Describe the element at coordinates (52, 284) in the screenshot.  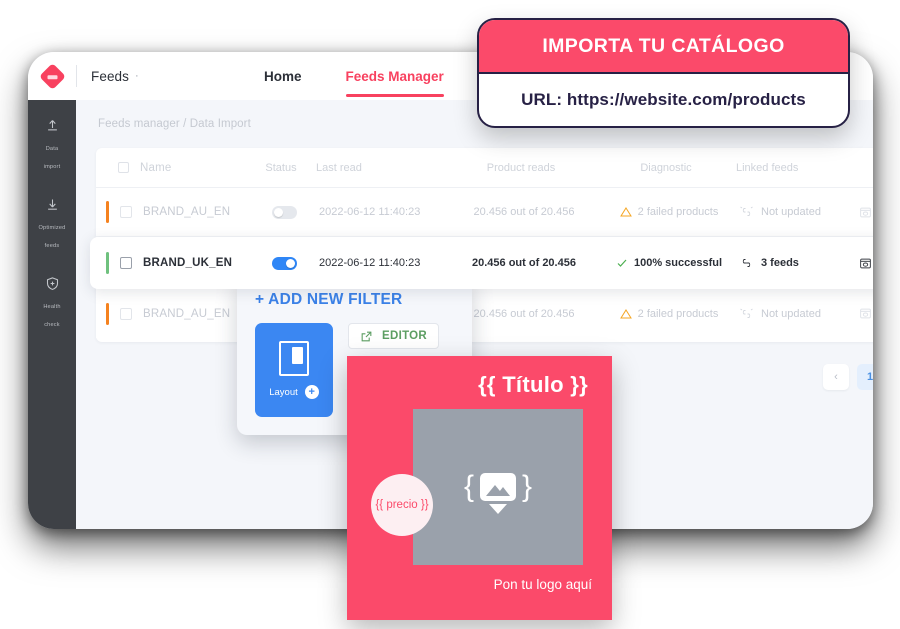
I see `health-shield-icon` at that location.